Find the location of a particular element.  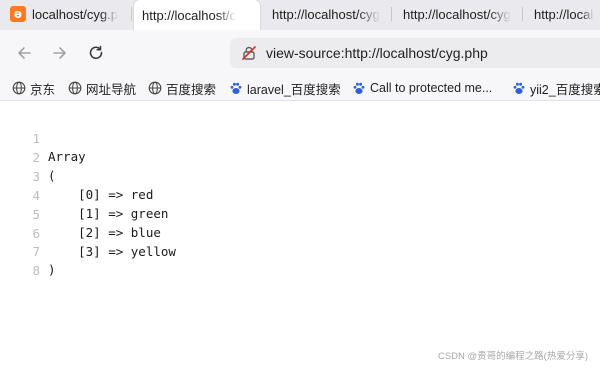

reload-button is located at coordinates (96, 53).